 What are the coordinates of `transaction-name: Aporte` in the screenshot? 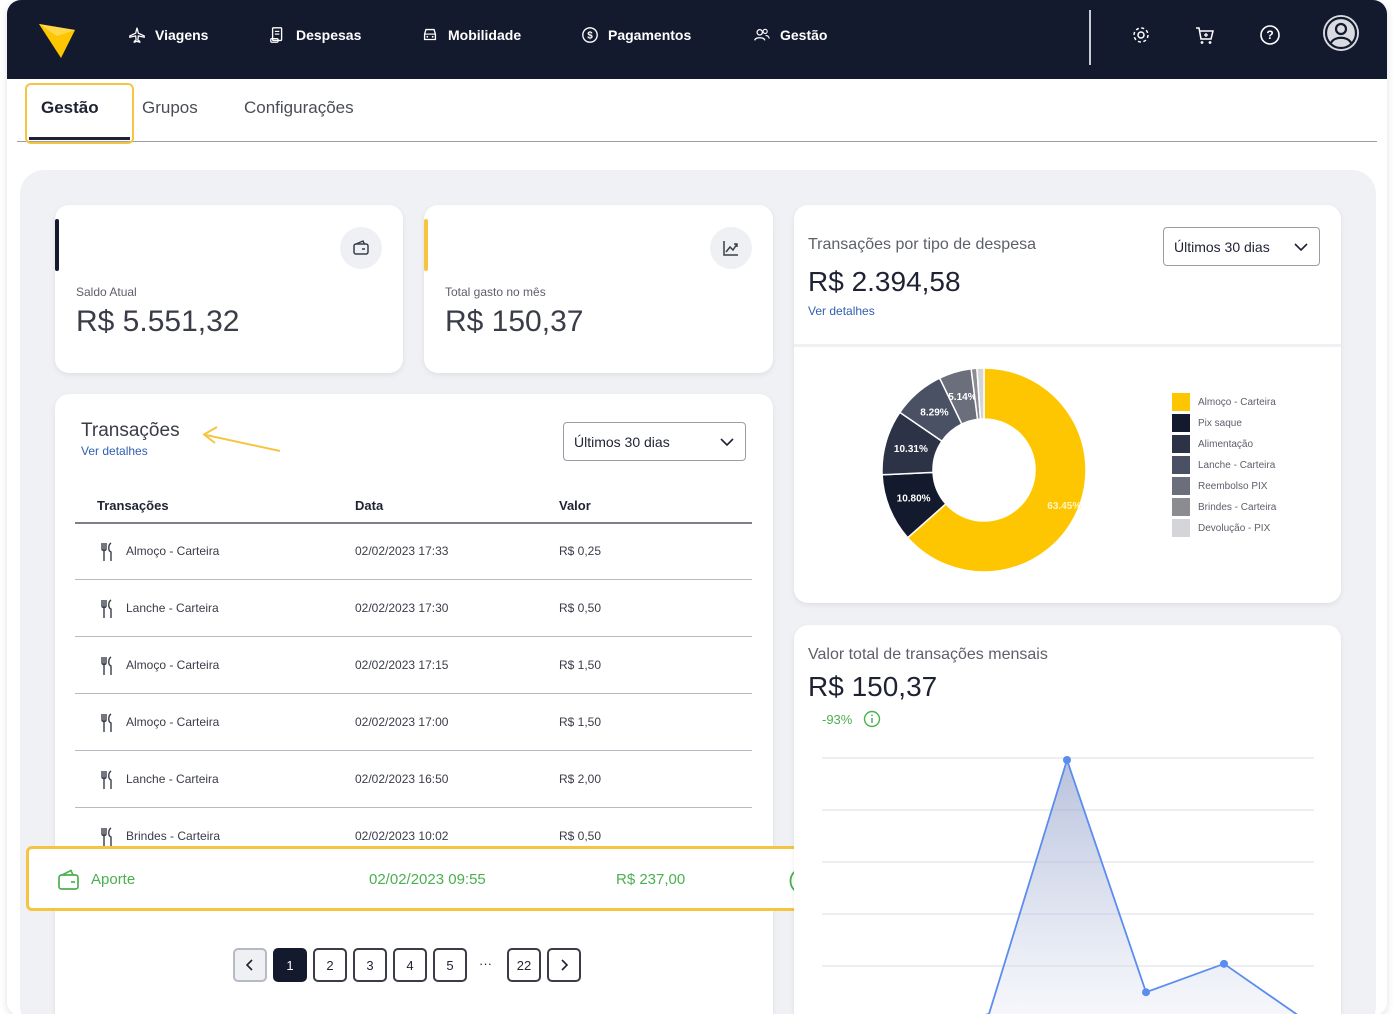 It's located at (113, 879).